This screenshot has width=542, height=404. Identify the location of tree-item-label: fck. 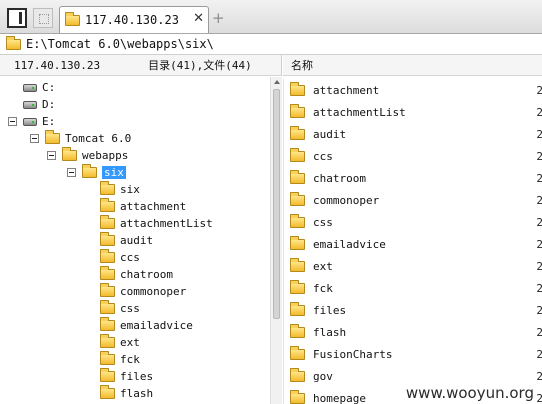
(130, 359).